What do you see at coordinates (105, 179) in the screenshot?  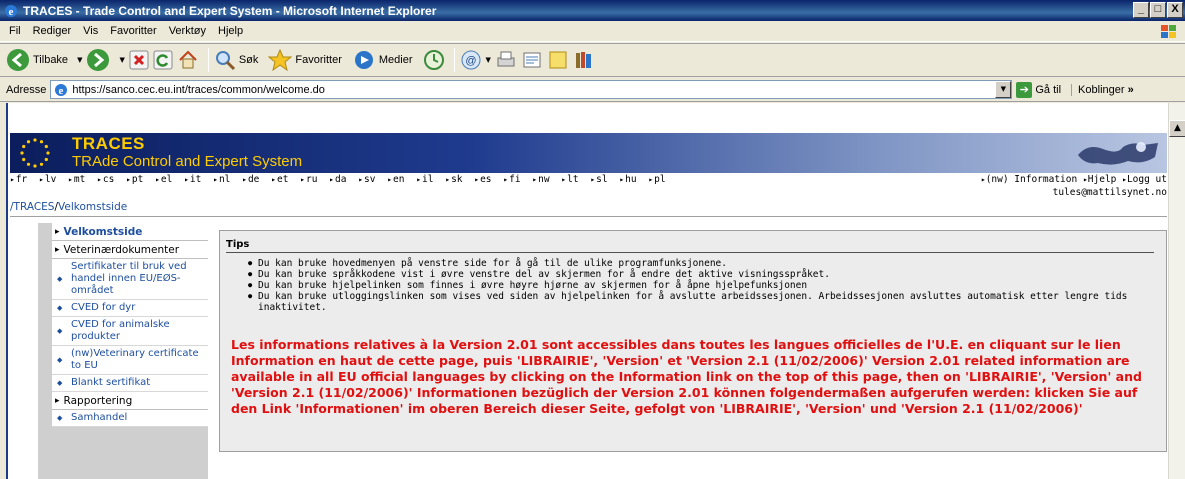 I see `lang-link: cs` at bounding box center [105, 179].